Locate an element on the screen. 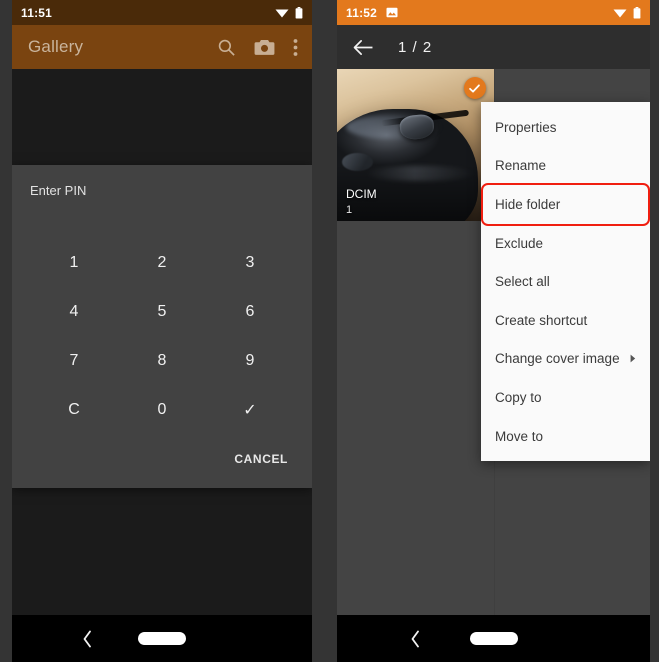  check-circle-icon is located at coordinates (474, 88).